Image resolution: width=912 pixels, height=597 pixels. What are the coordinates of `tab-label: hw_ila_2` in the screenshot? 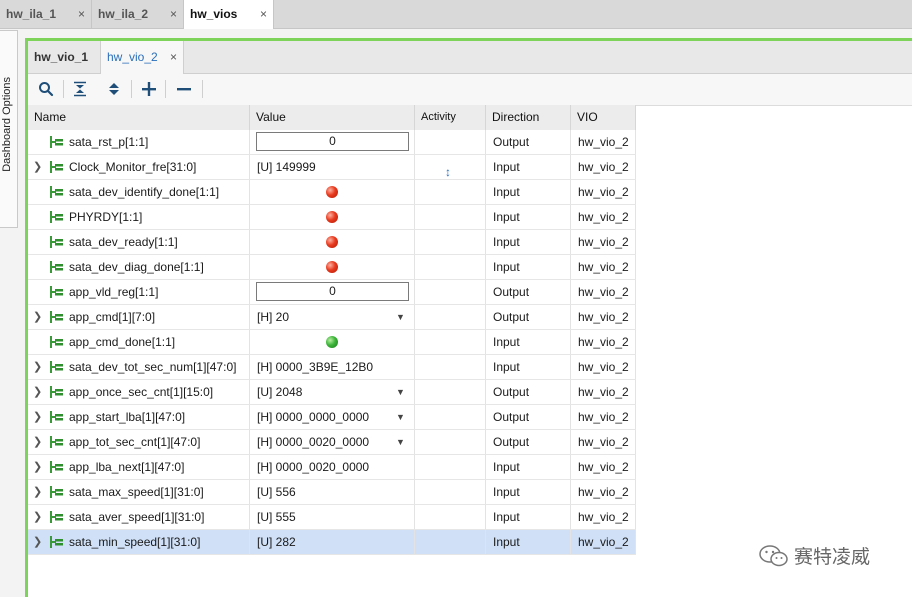 It's located at (123, 14).